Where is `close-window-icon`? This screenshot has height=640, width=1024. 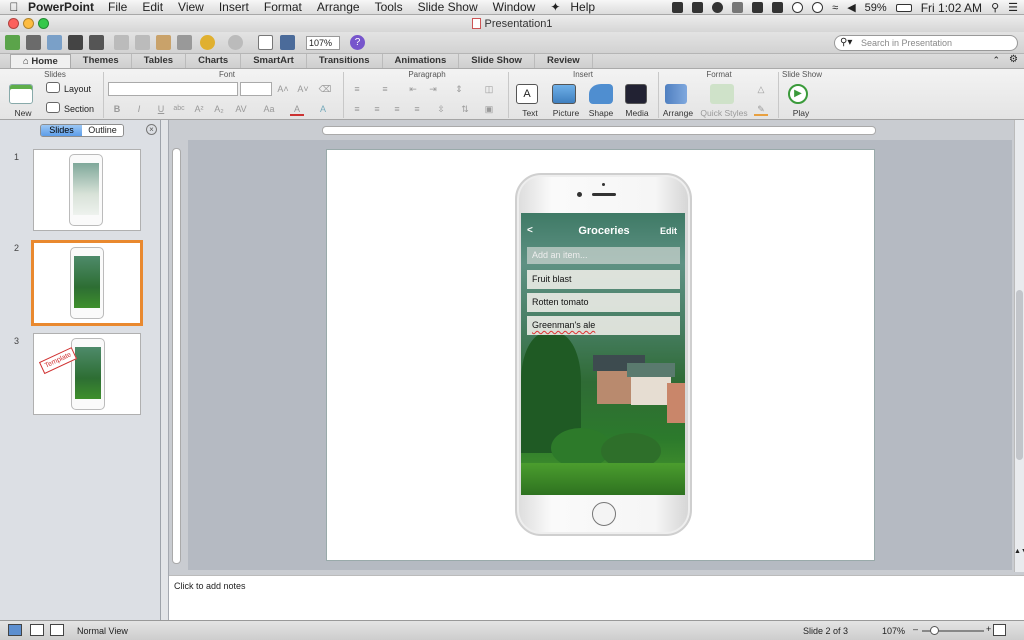
close-window-icon is located at coordinates (13, 23).